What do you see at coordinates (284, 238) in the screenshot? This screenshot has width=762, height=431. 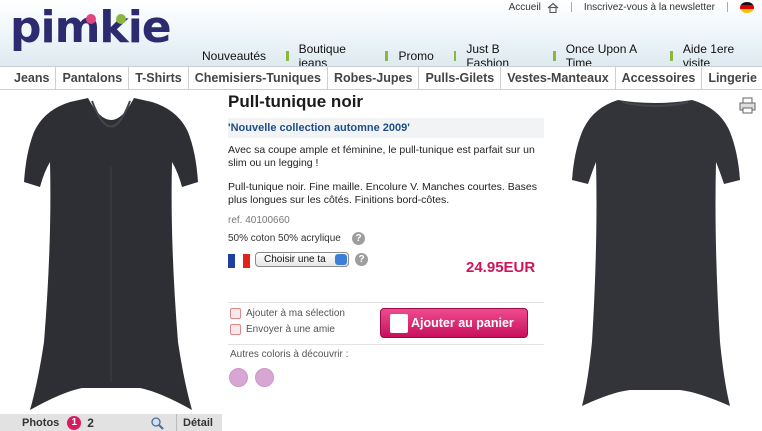 I see `product-composition: 50% coton 50% acrylique` at bounding box center [284, 238].